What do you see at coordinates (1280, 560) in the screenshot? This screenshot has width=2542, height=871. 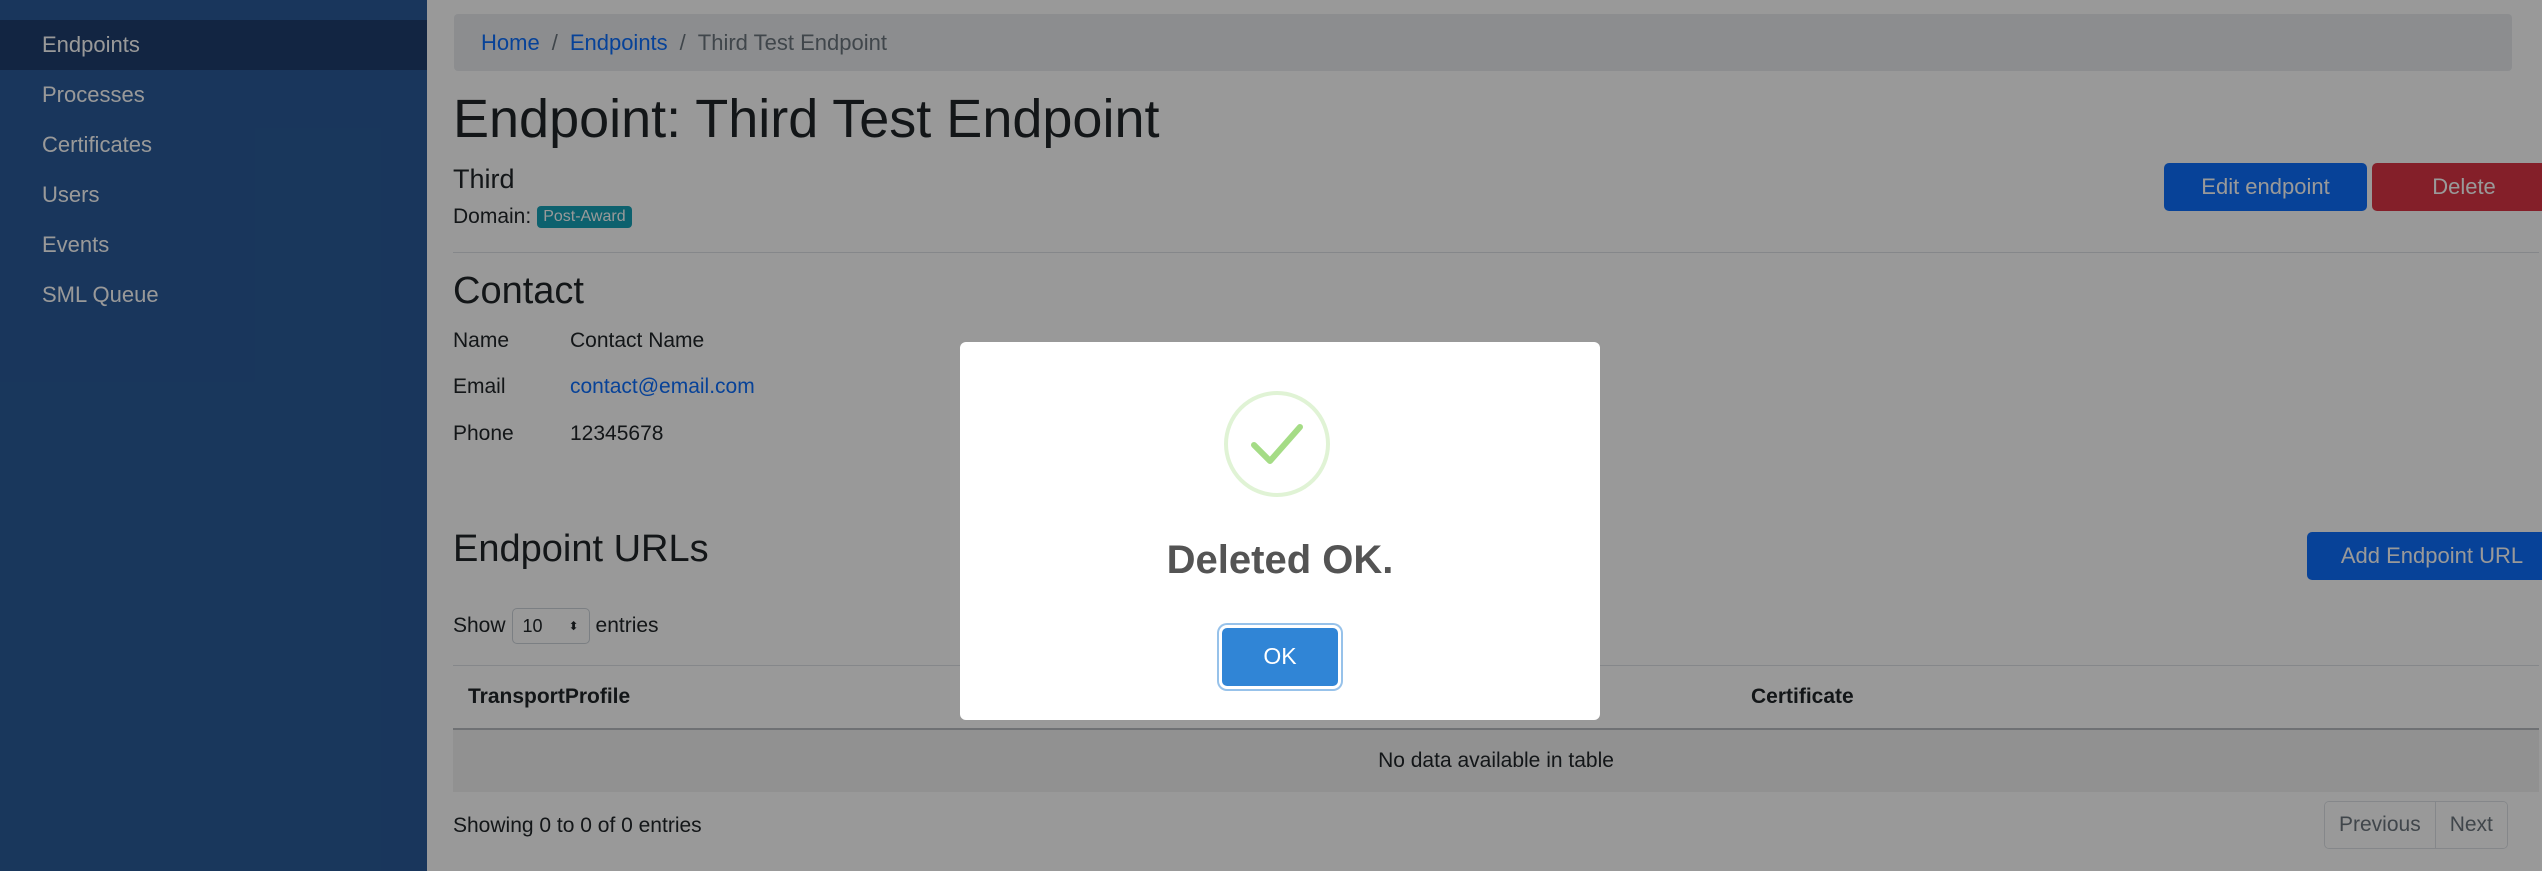 I see `dialog-title: Deleted OK.` at bounding box center [1280, 560].